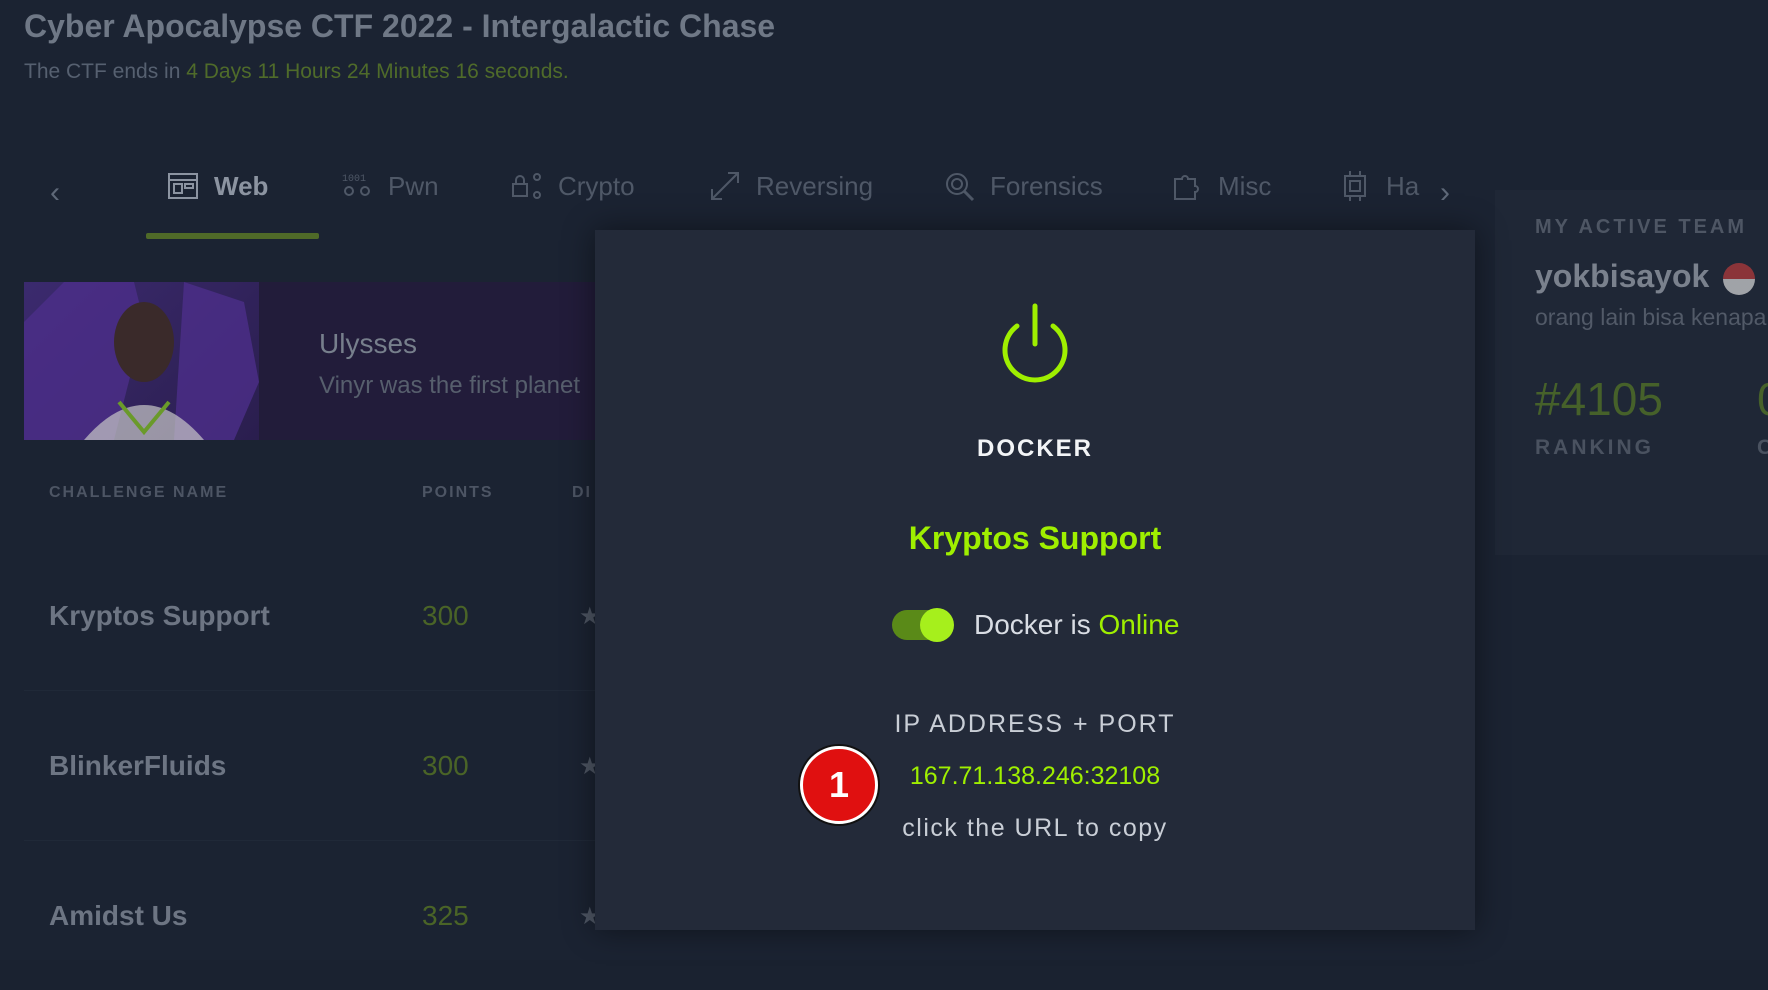 The width and height of the screenshot is (1768, 990). I want to click on table-row: Kryptos Support 300 ★, so click(314, 615).